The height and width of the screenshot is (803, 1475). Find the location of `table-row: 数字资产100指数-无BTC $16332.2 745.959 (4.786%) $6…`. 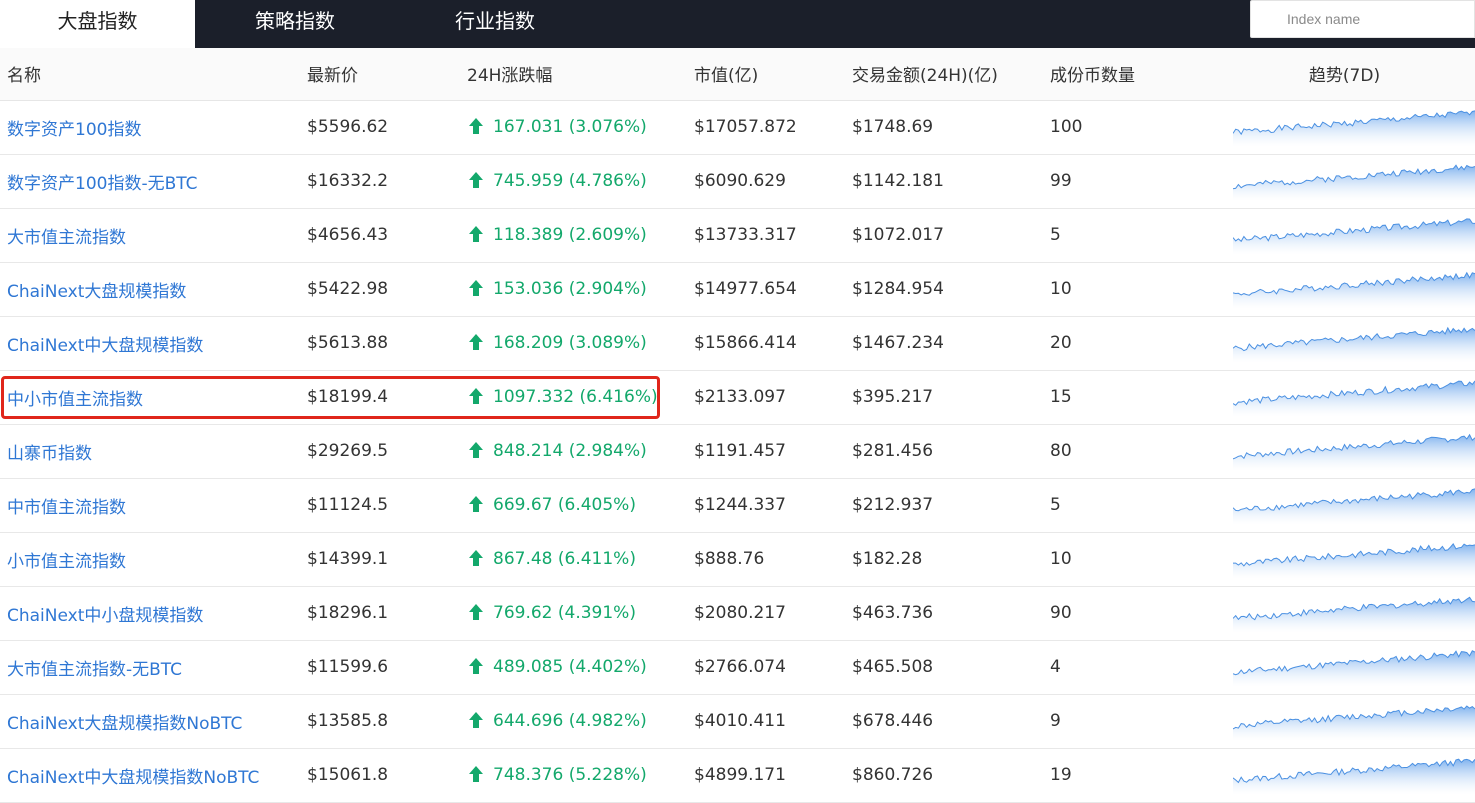

table-row: 数字资产100指数-无BTC $16332.2 745.959 (4.786%) $6… is located at coordinates (737, 181).